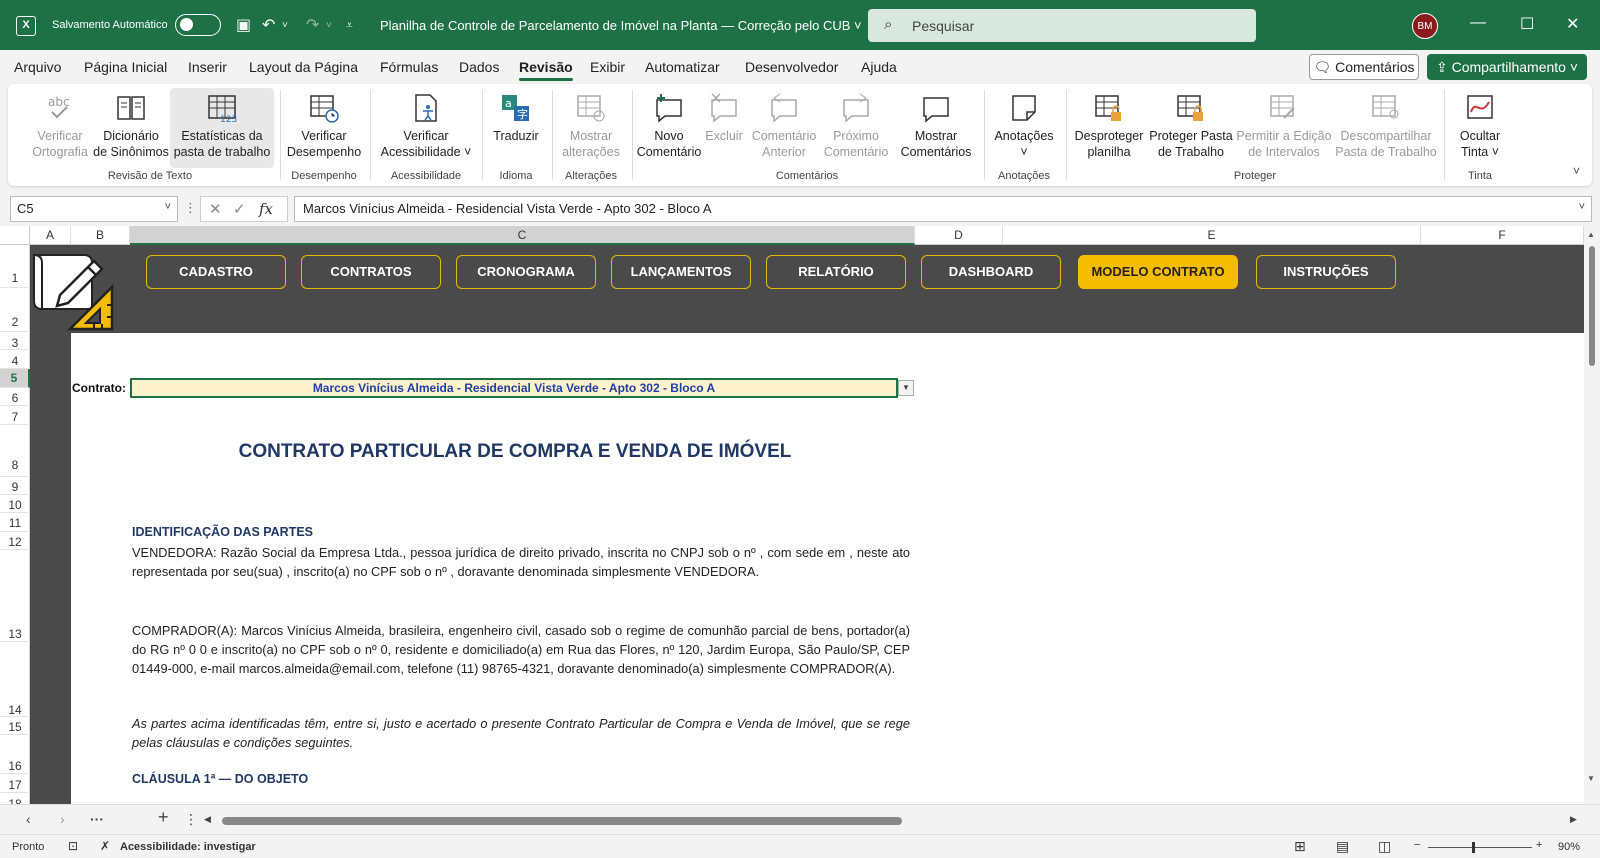 This screenshot has height=858, width=1600. I want to click on minimize-icon: —, so click(1478, 23).